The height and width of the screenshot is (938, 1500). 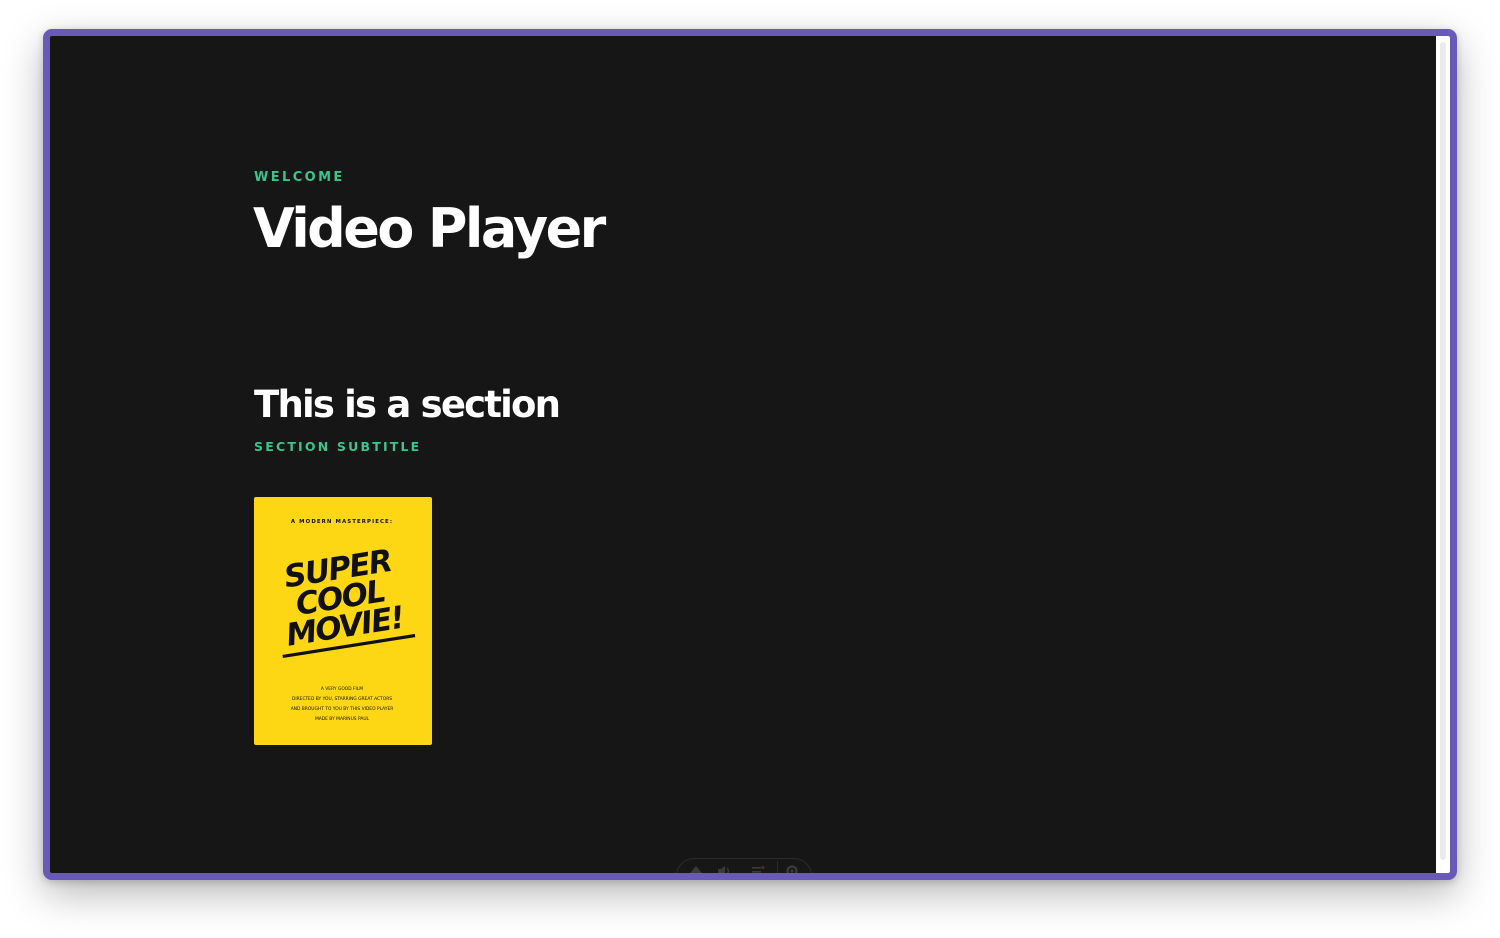 What do you see at coordinates (429, 228) in the screenshot?
I see `page-title: Video Player` at bounding box center [429, 228].